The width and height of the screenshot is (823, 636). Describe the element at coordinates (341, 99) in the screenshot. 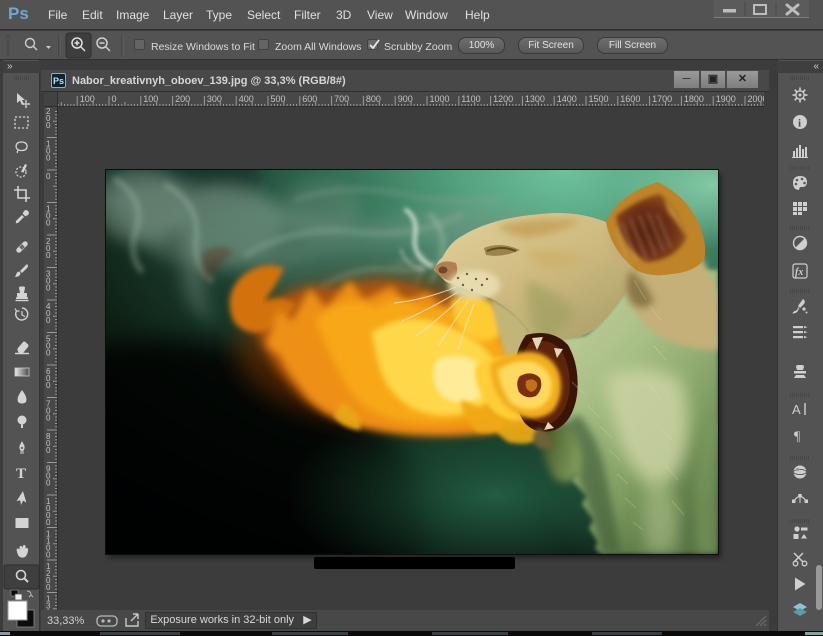

I see `svg-text: 700` at that location.